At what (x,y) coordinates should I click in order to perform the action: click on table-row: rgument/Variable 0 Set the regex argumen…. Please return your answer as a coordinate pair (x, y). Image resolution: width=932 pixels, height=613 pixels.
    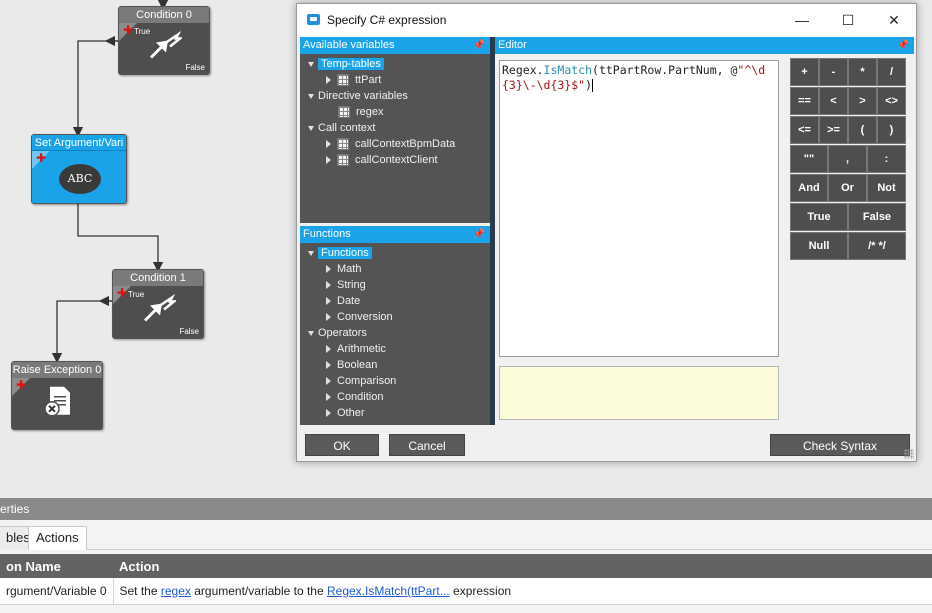
    Looking at the image, I should click on (466, 591).